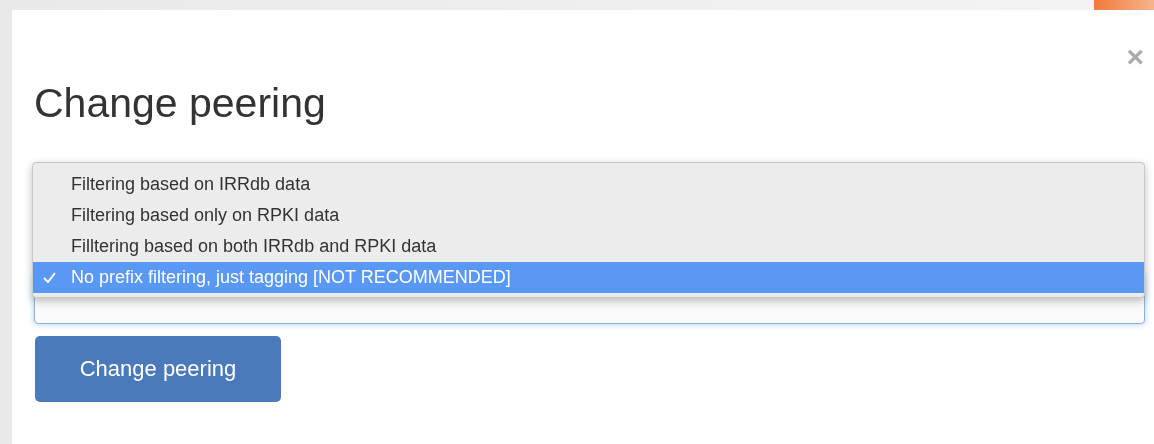 The width and height of the screenshot is (1154, 444). I want to click on dialog-title: Change peering, so click(180, 103).